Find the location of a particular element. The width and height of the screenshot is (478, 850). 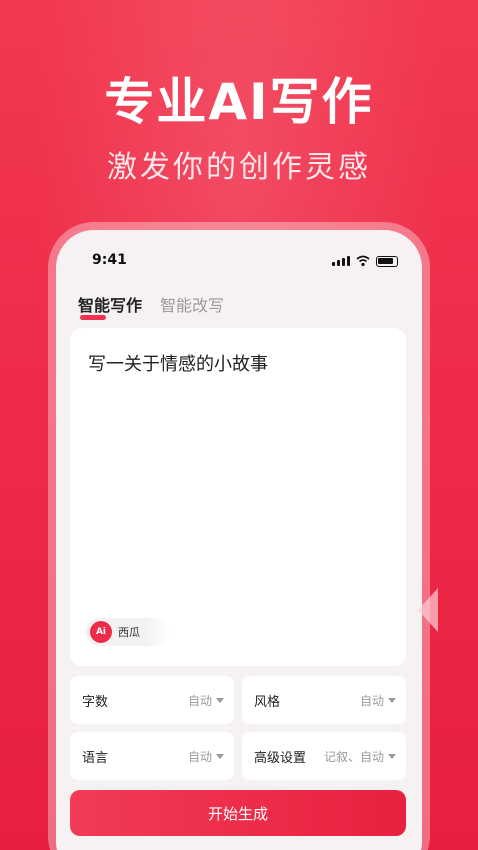

model-selector: Ai 西瓜 is located at coordinates (128, 632).